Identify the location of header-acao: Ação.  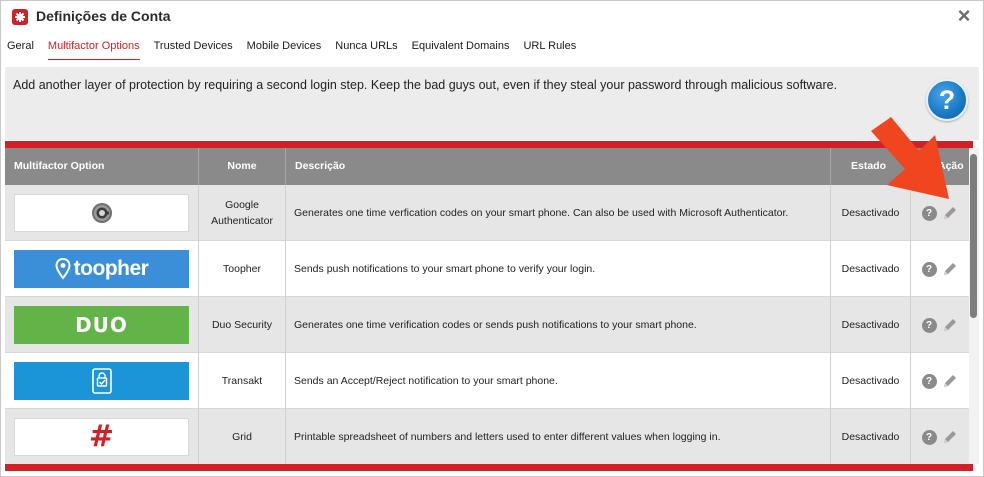
(951, 166).